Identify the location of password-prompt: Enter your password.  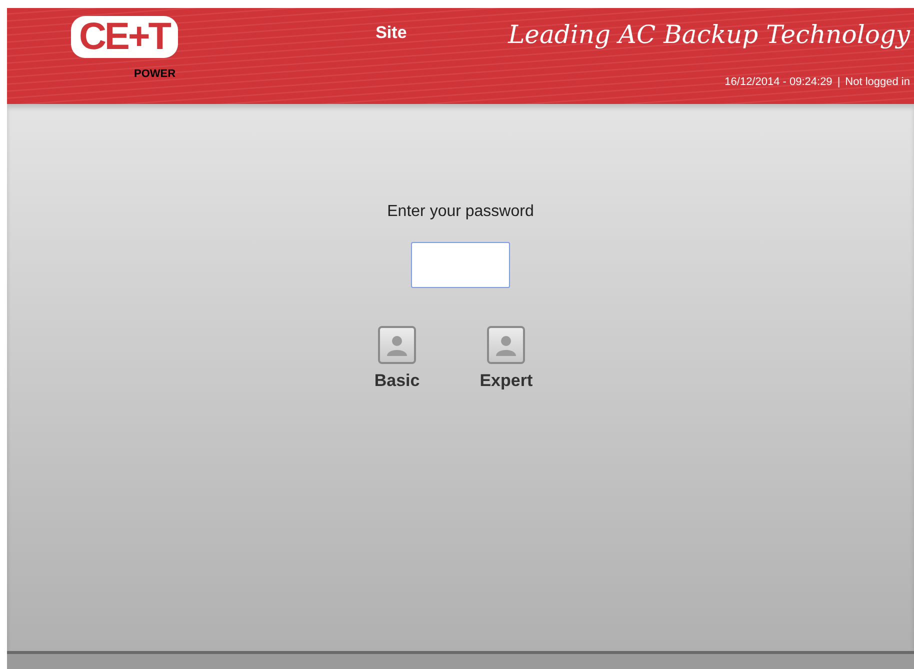
(460, 212).